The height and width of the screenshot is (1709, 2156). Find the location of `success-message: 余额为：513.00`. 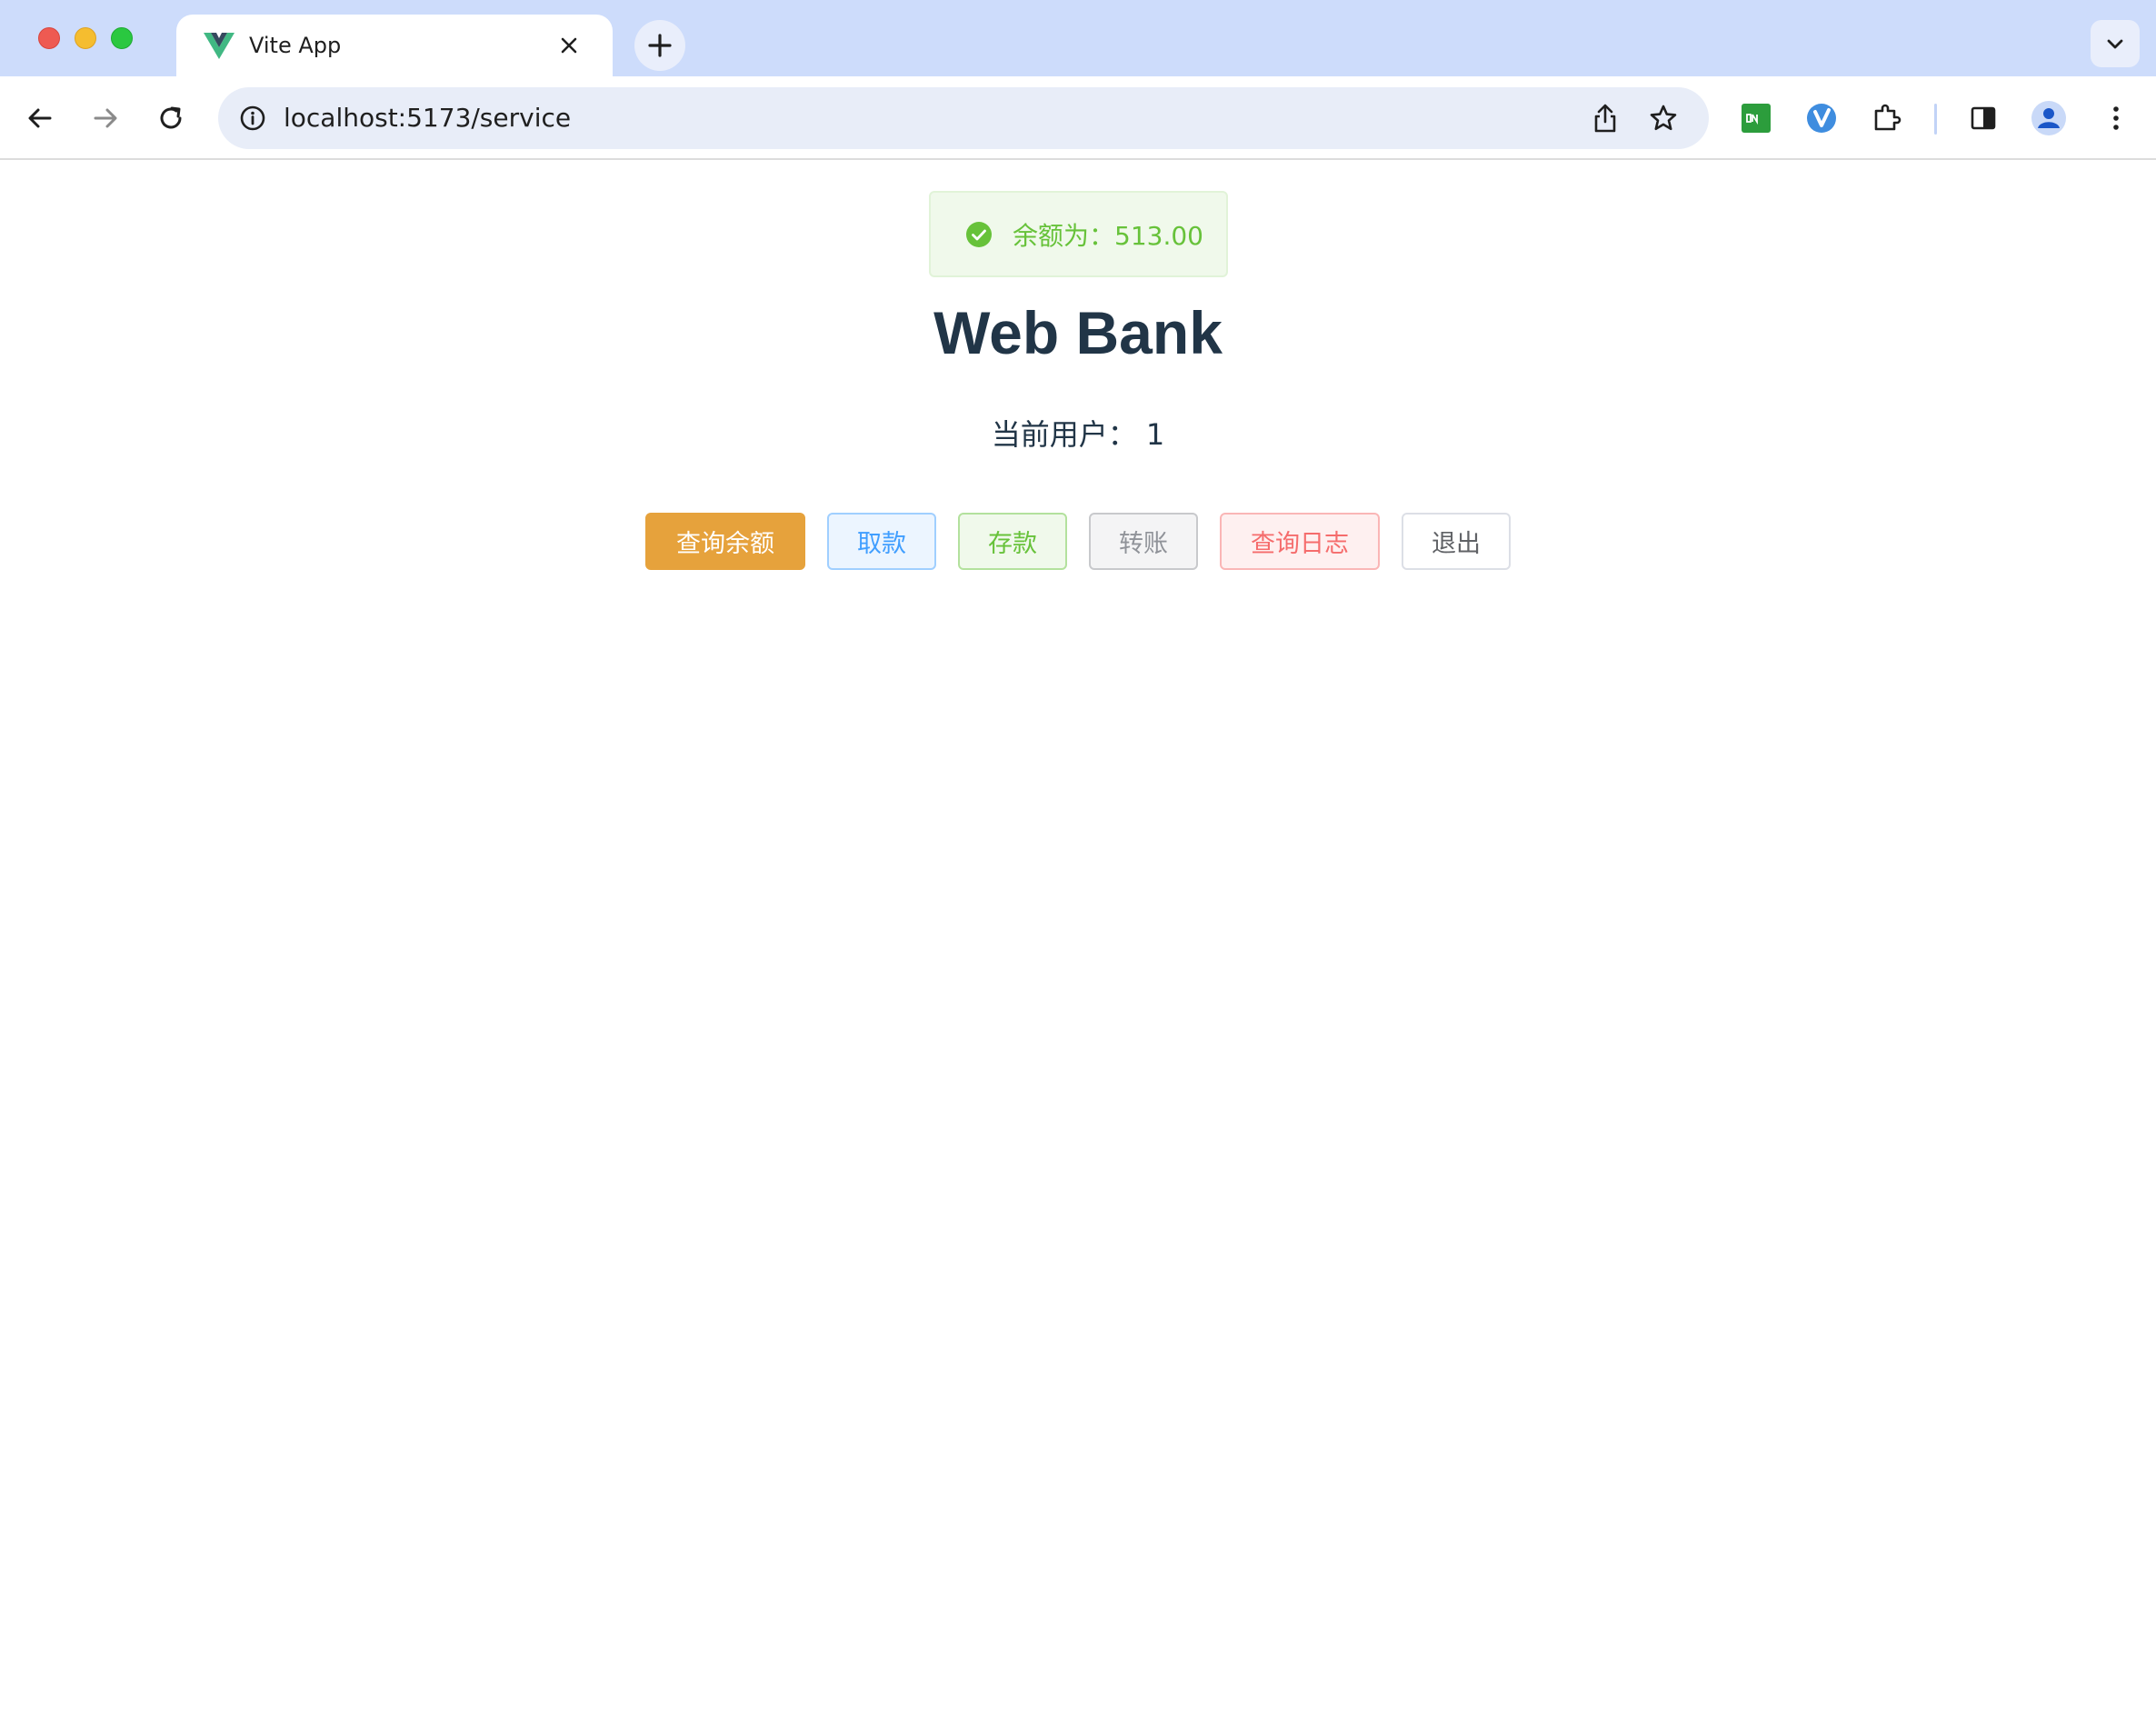

success-message: 余额为：513.00 is located at coordinates (1078, 234).